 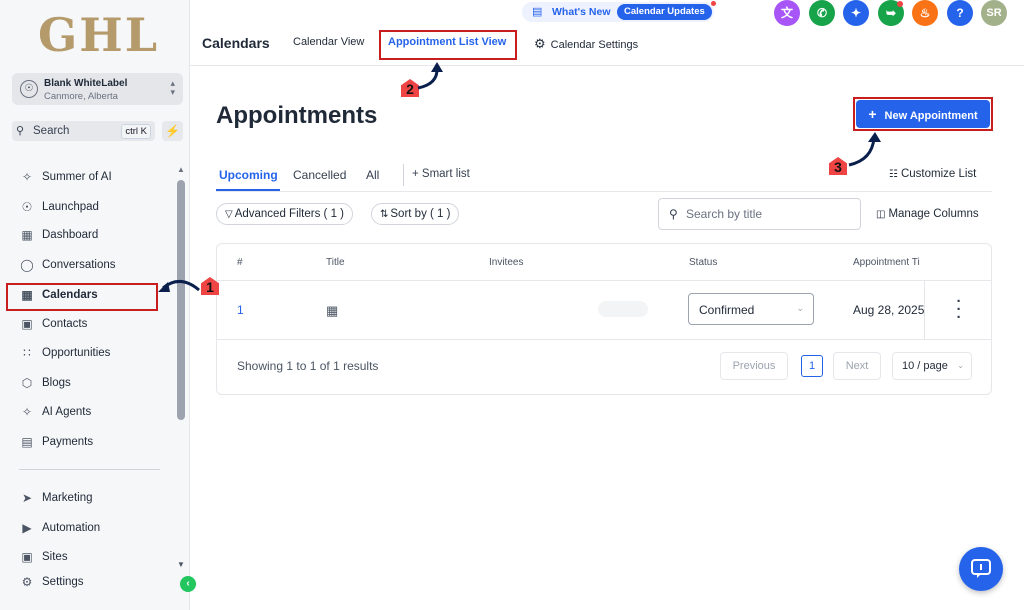 What do you see at coordinates (874, 137) in the screenshot?
I see `arrow-3-head` at bounding box center [874, 137].